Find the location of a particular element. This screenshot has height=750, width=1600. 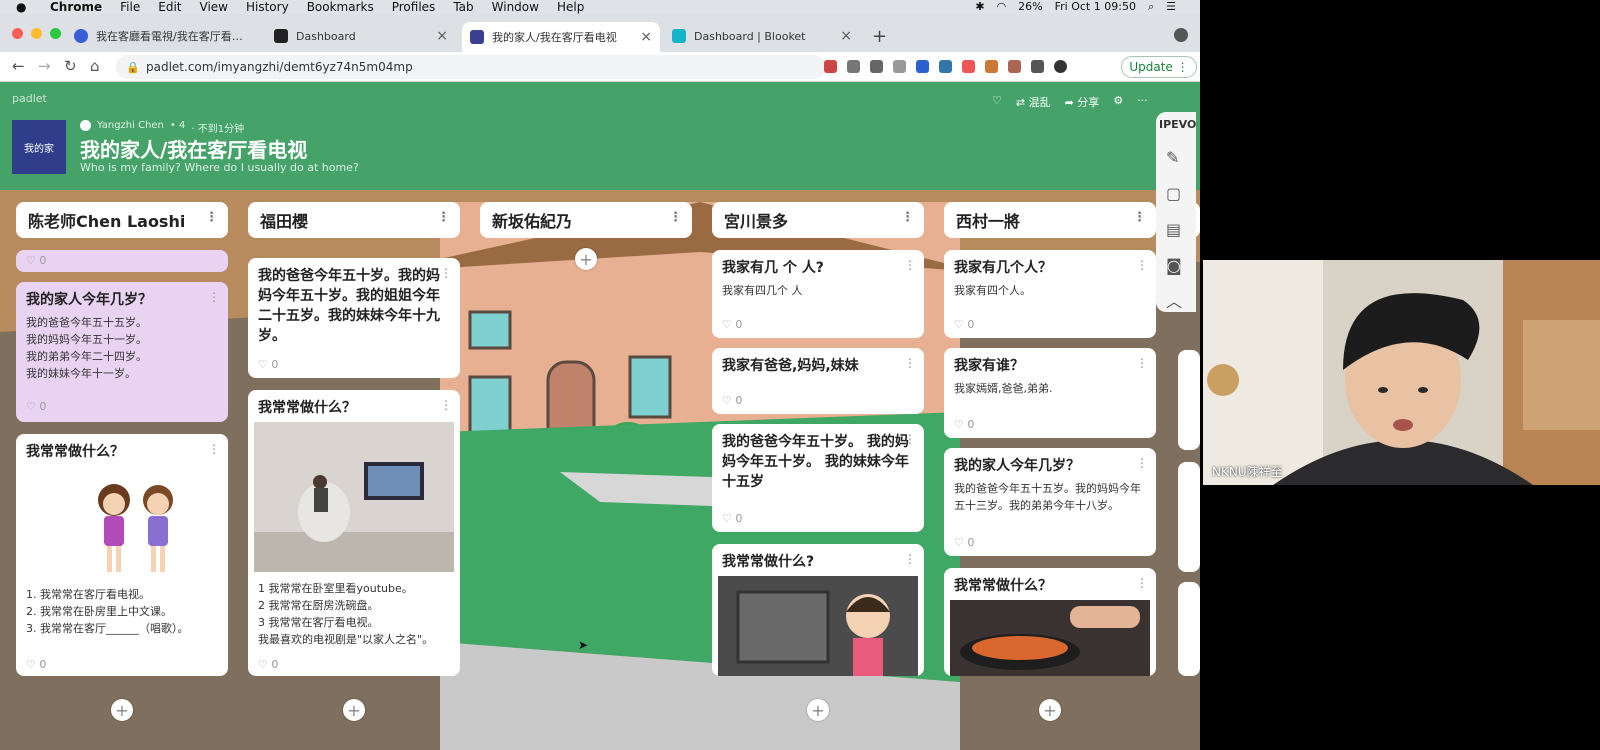

split-view-icon: ▤ is located at coordinates (1173, 229).